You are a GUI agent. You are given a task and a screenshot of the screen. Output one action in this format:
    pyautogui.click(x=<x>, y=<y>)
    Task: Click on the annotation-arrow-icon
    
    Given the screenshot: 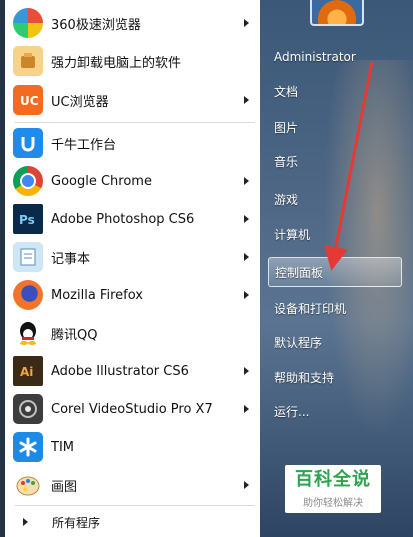 What is the action you would take?
    pyautogui.click(x=349, y=166)
    